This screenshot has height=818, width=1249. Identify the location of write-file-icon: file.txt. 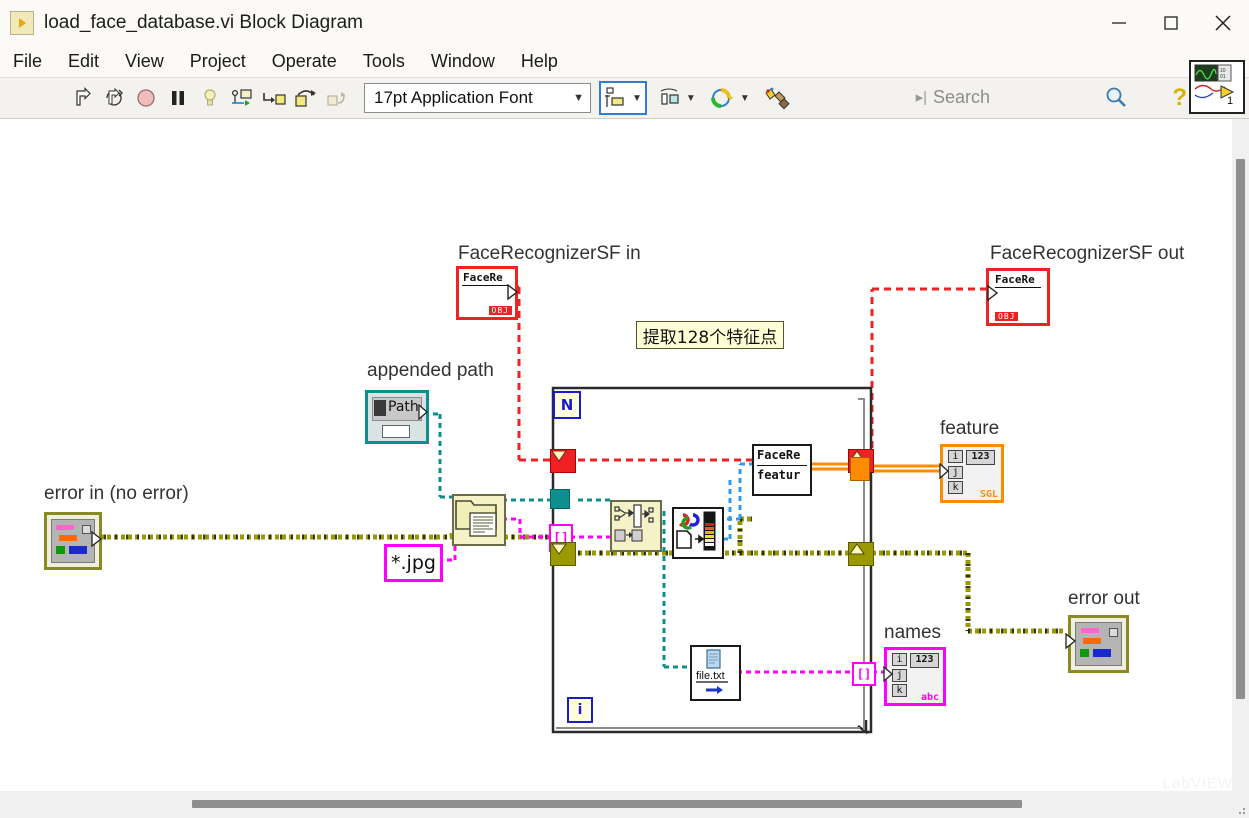
(712, 671).